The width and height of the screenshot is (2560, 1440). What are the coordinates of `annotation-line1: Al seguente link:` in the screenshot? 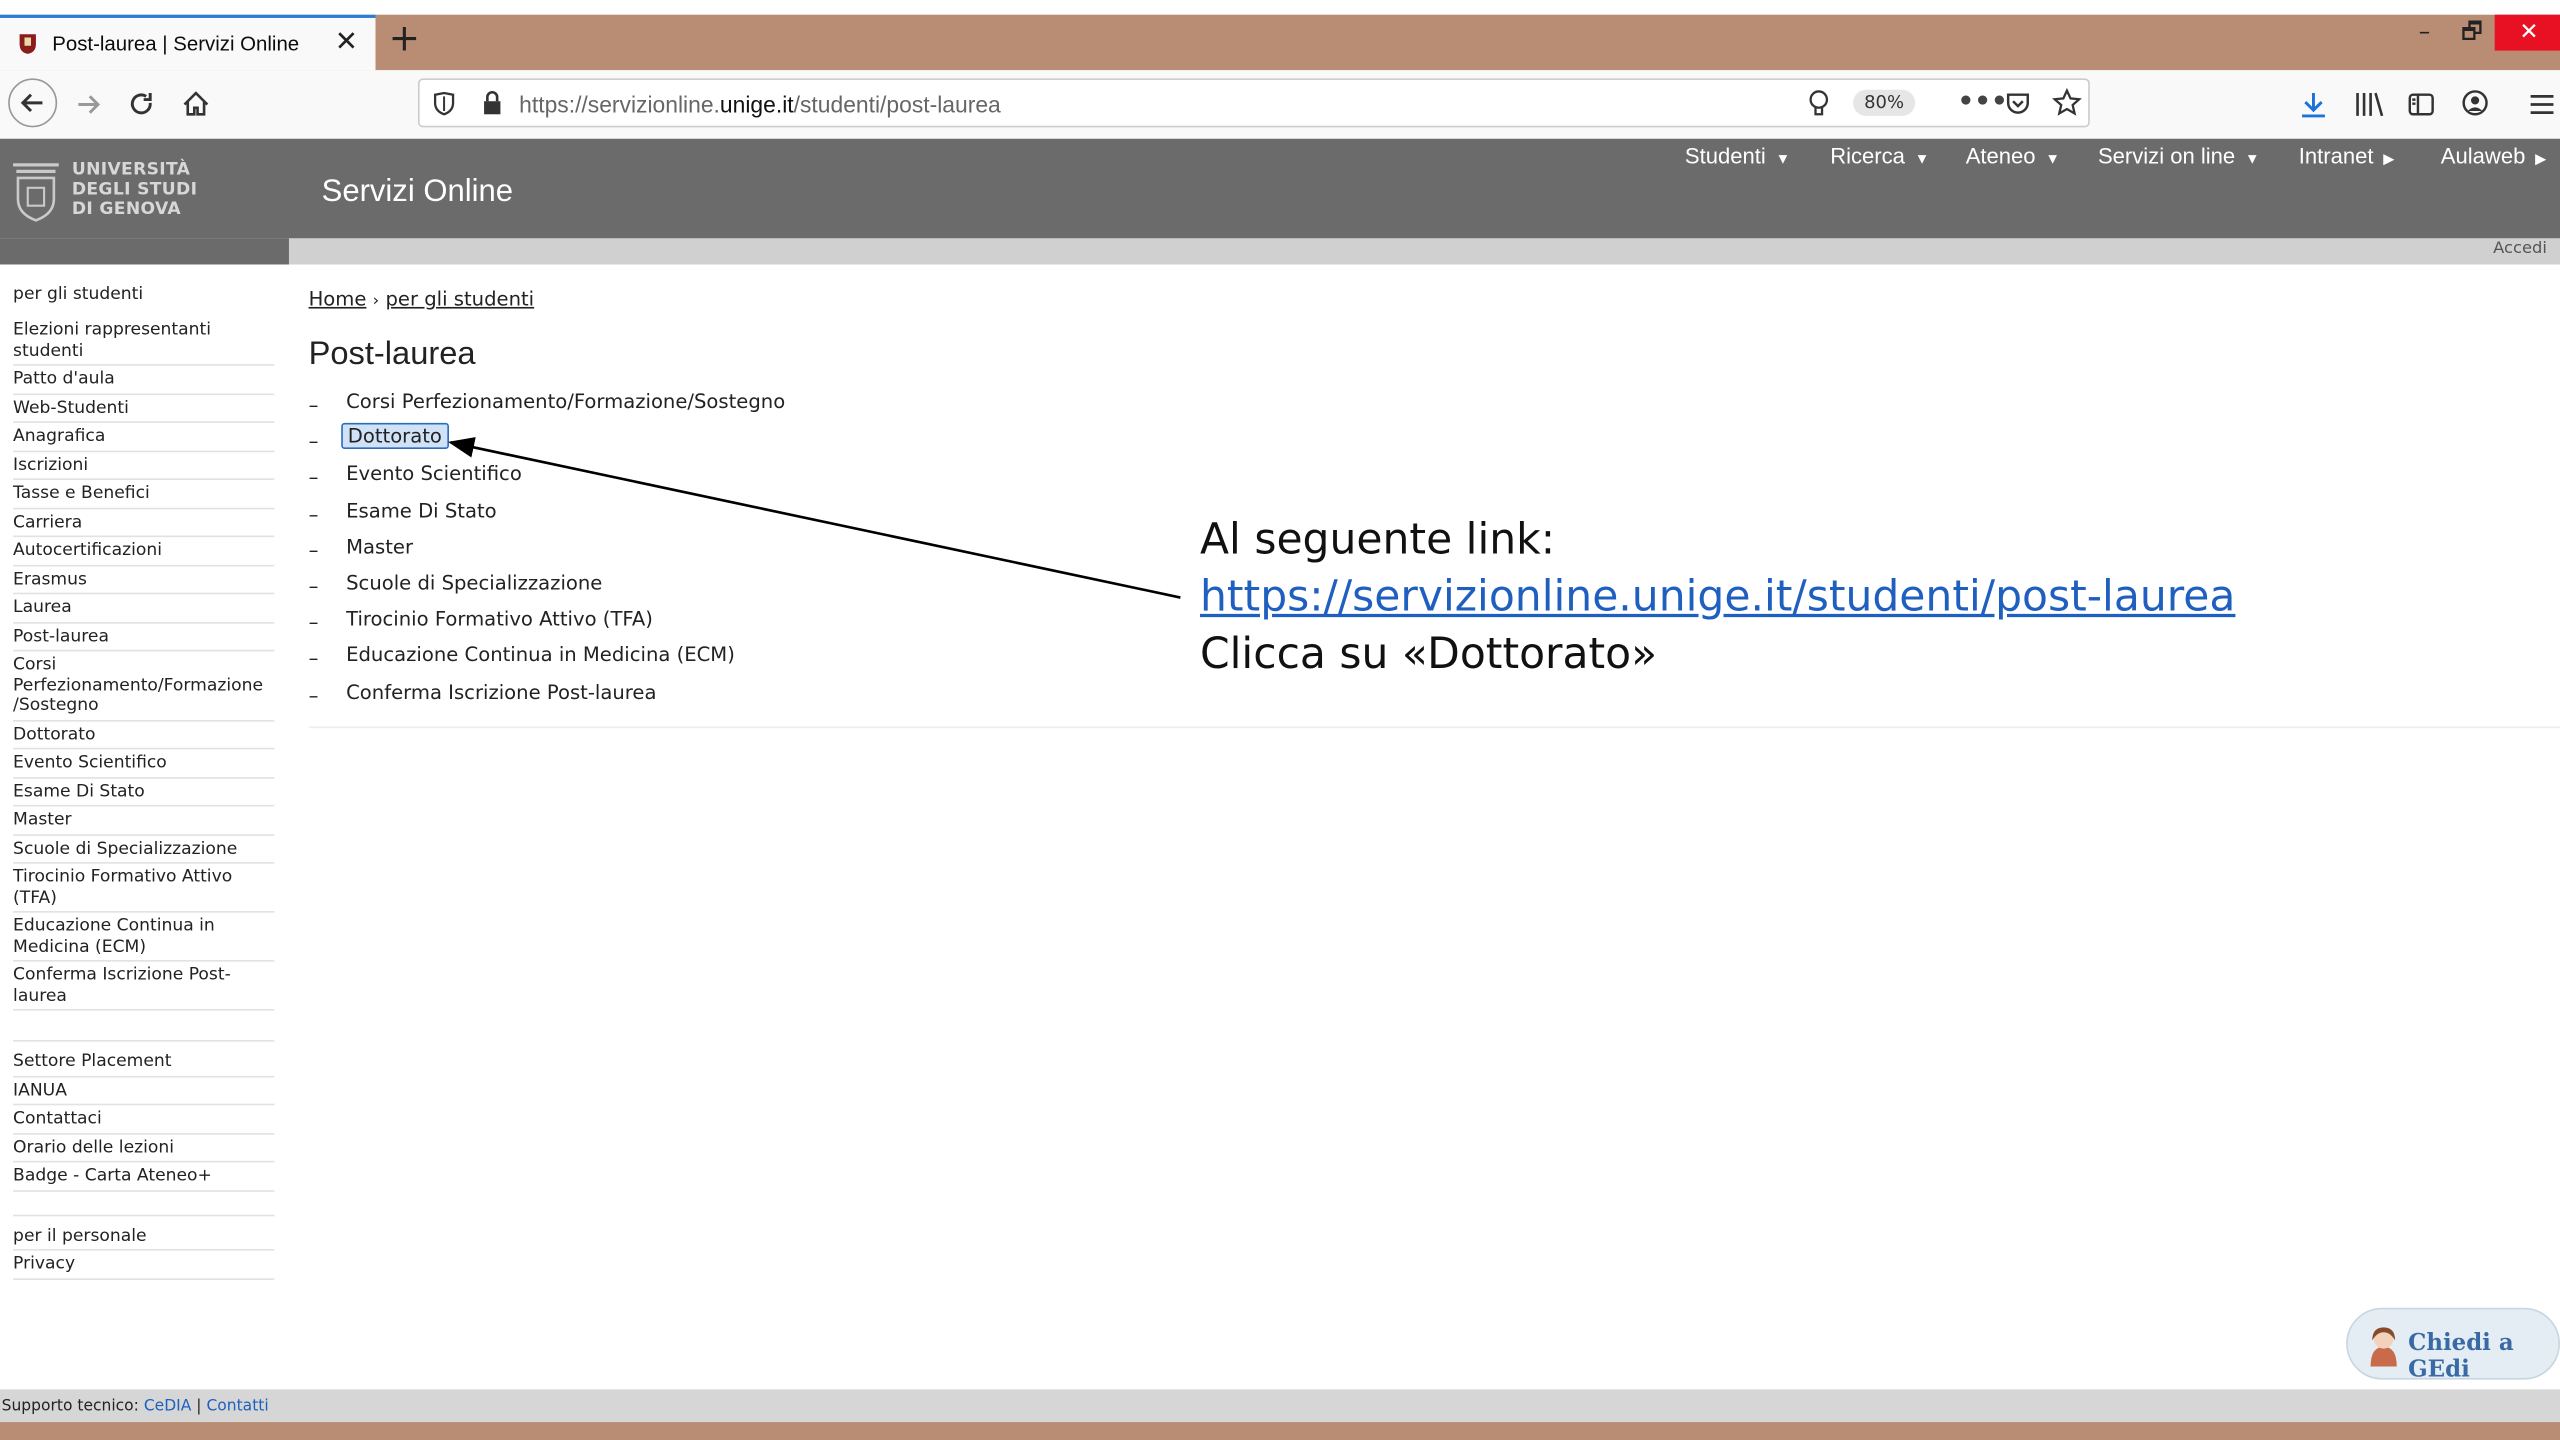 It's located at (1377, 540).